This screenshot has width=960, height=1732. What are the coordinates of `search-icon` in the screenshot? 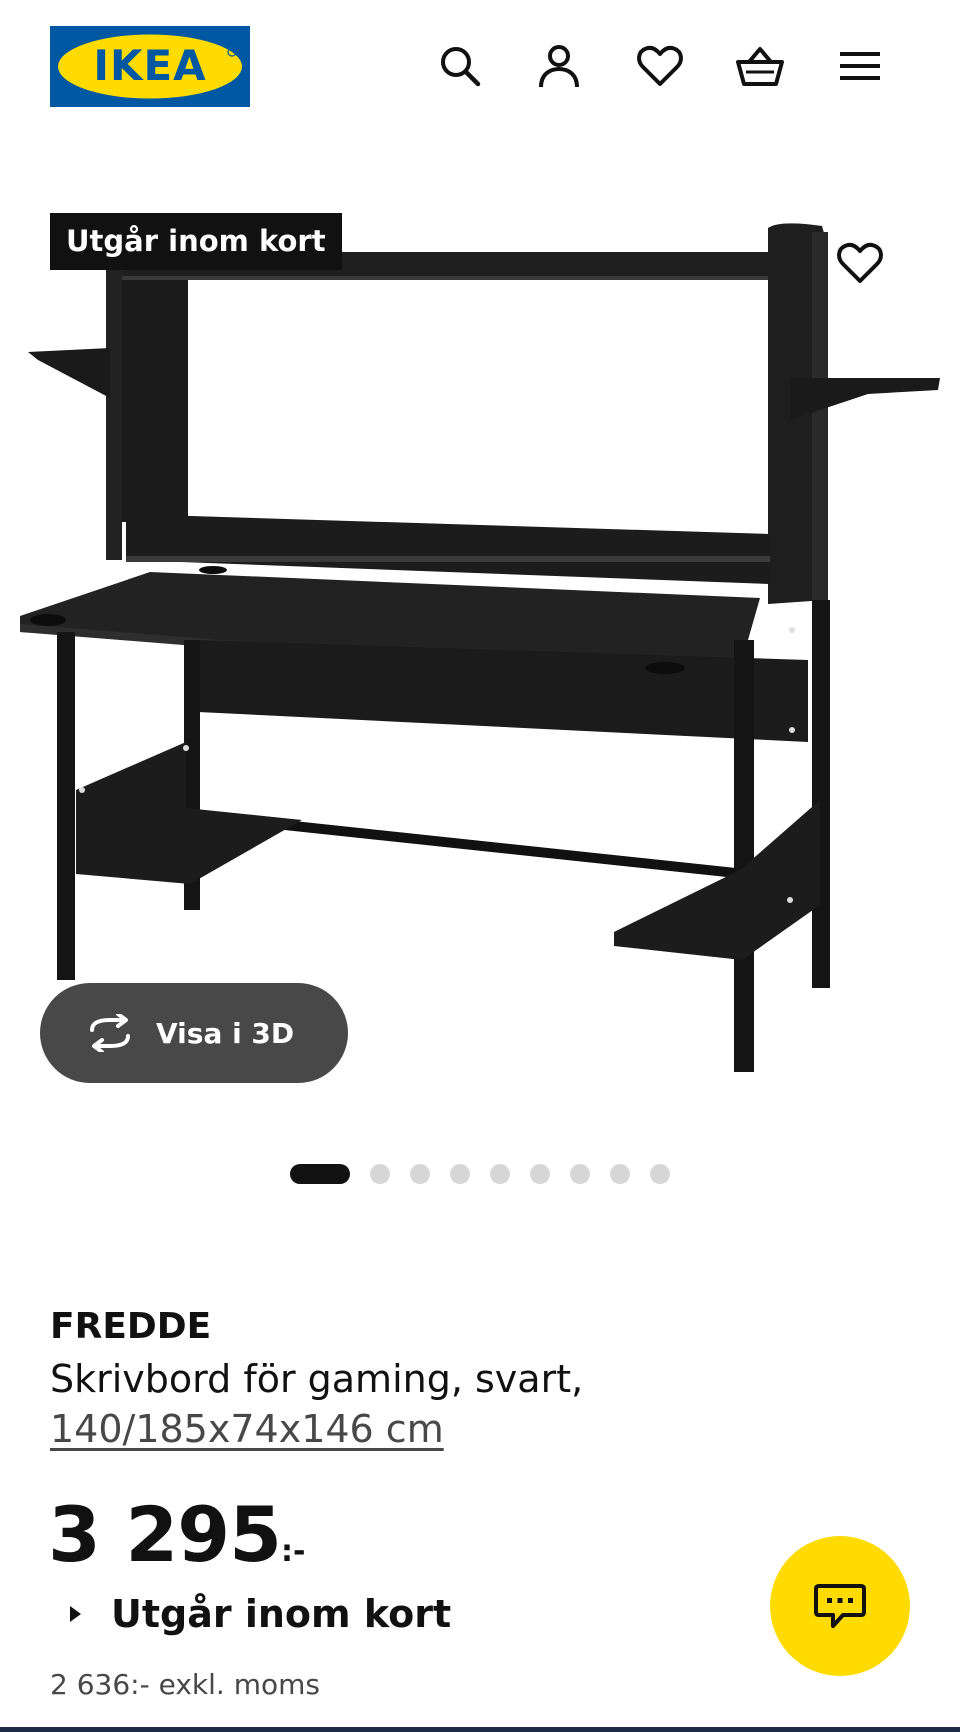 It's located at (461, 67).